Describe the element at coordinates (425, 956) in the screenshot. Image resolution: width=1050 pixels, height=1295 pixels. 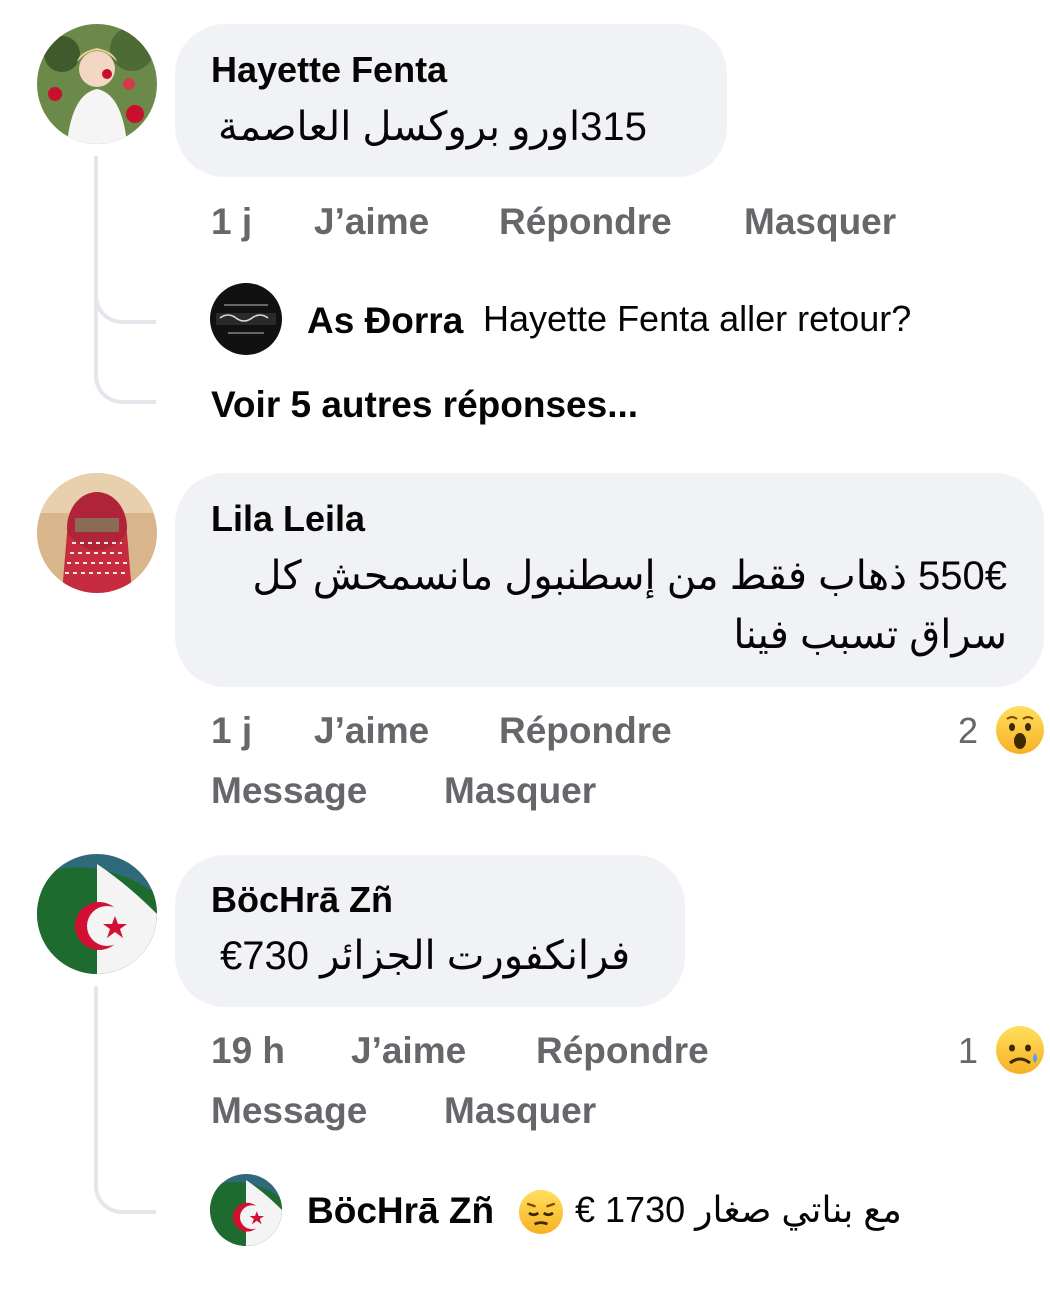
I see `comment-text: فرانكفورت الجزائر 730€` at that location.